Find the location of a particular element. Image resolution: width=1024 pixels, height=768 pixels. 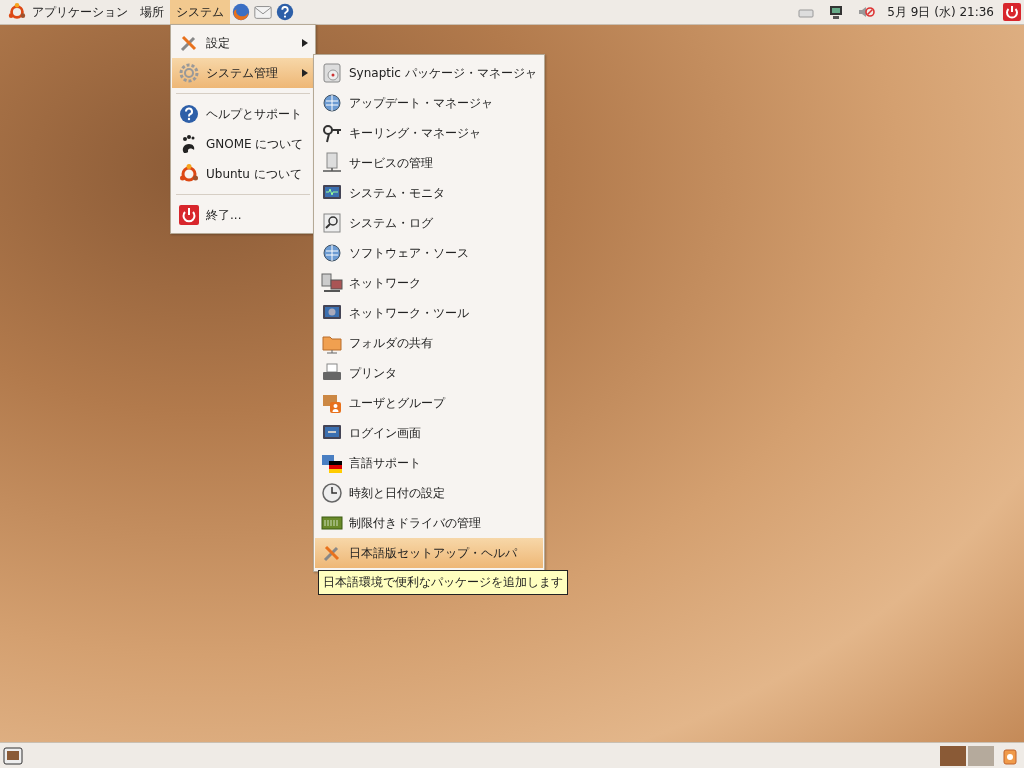

panel-menu: システム is located at coordinates (200, 12).